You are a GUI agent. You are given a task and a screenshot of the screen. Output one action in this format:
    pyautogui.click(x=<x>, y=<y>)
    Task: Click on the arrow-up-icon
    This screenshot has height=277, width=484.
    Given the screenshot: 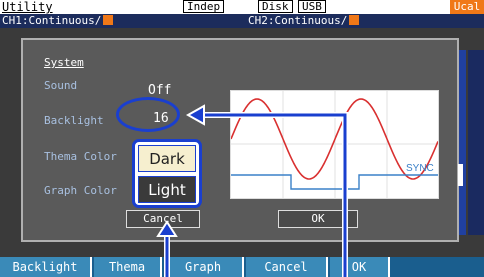 What is the action you would take?
    pyautogui.click(x=167, y=228)
    